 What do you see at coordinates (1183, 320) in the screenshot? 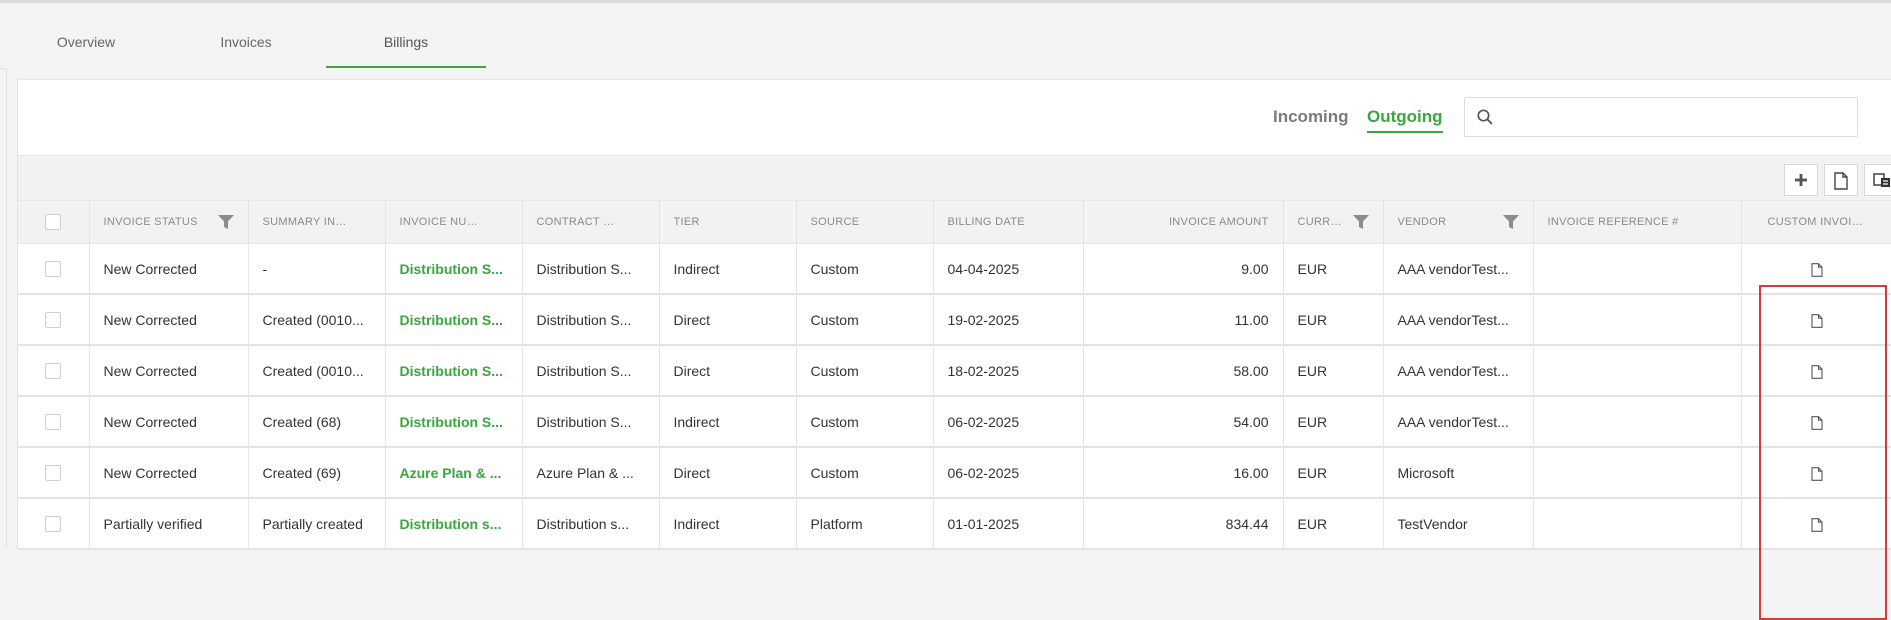
I see `cell-invoice-amount: 11.00` at bounding box center [1183, 320].